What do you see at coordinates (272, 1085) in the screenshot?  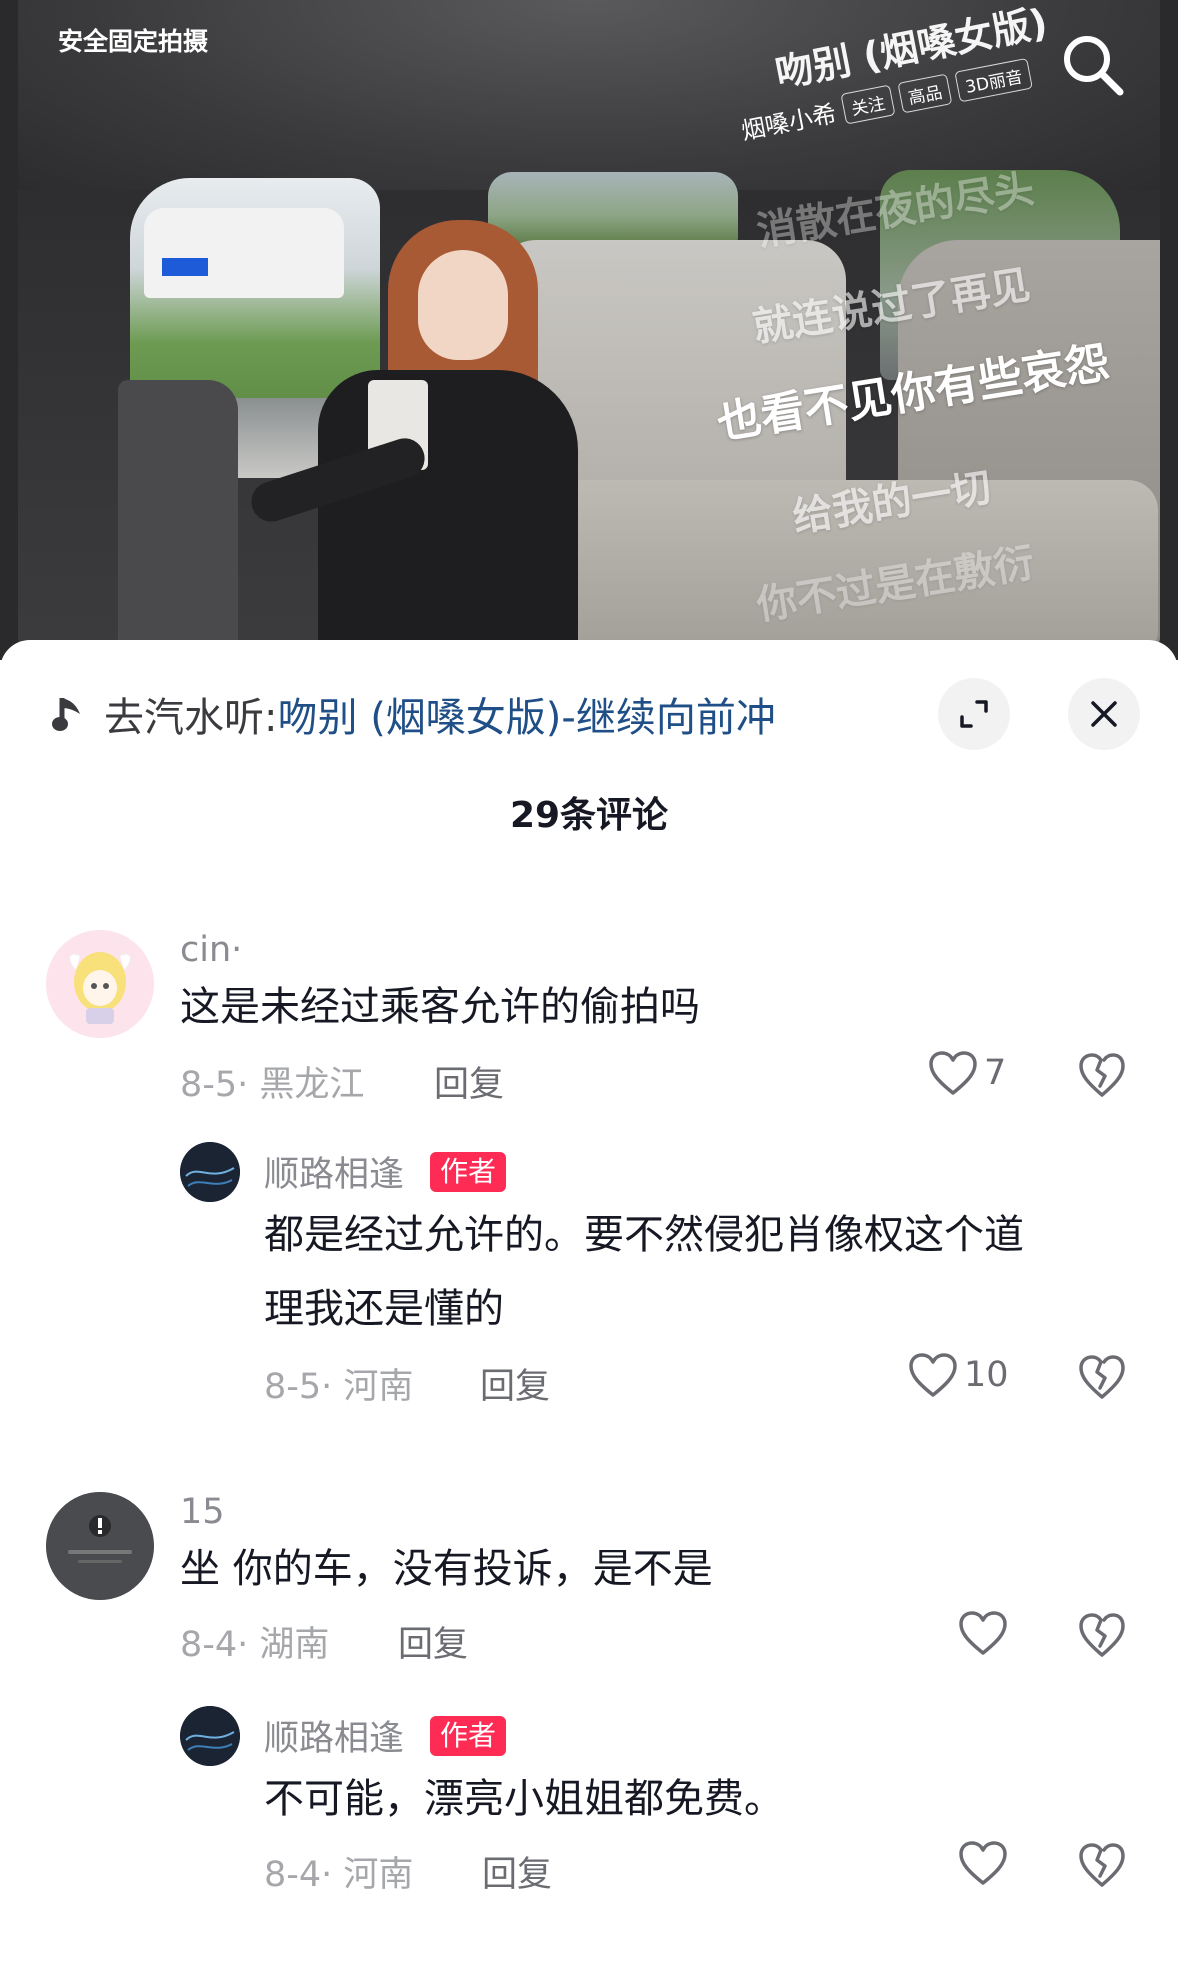 I see `comment-meta: 8-5· 黑龙江` at bounding box center [272, 1085].